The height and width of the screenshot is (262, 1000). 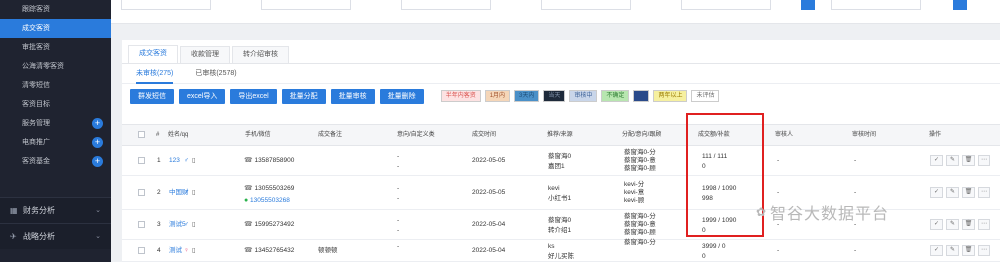 What do you see at coordinates (352, 96) in the screenshot?
I see `bulk-review-button: 批量审核` at bounding box center [352, 96].